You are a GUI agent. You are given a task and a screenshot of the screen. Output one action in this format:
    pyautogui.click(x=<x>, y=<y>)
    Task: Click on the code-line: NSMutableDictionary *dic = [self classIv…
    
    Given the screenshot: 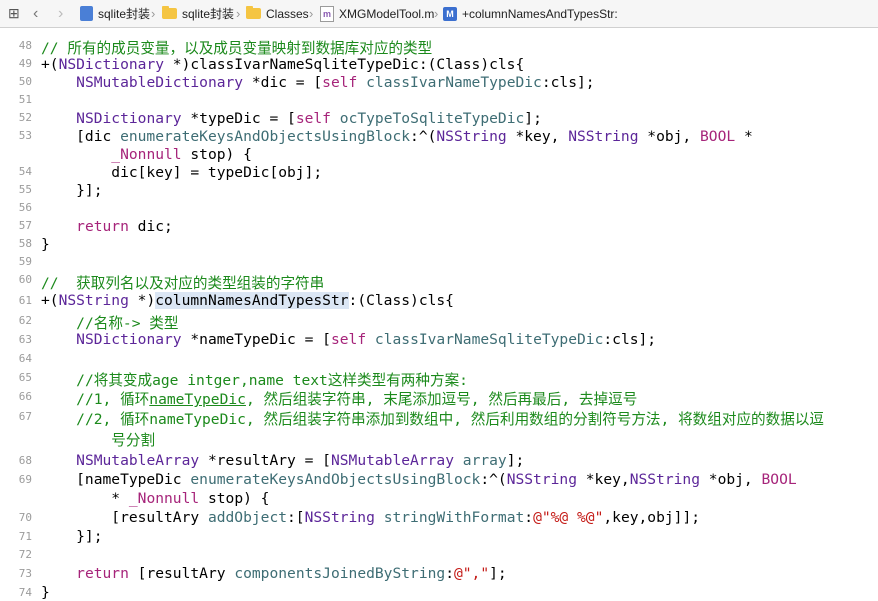 What is the action you would take?
    pyautogui.click(x=317, y=82)
    